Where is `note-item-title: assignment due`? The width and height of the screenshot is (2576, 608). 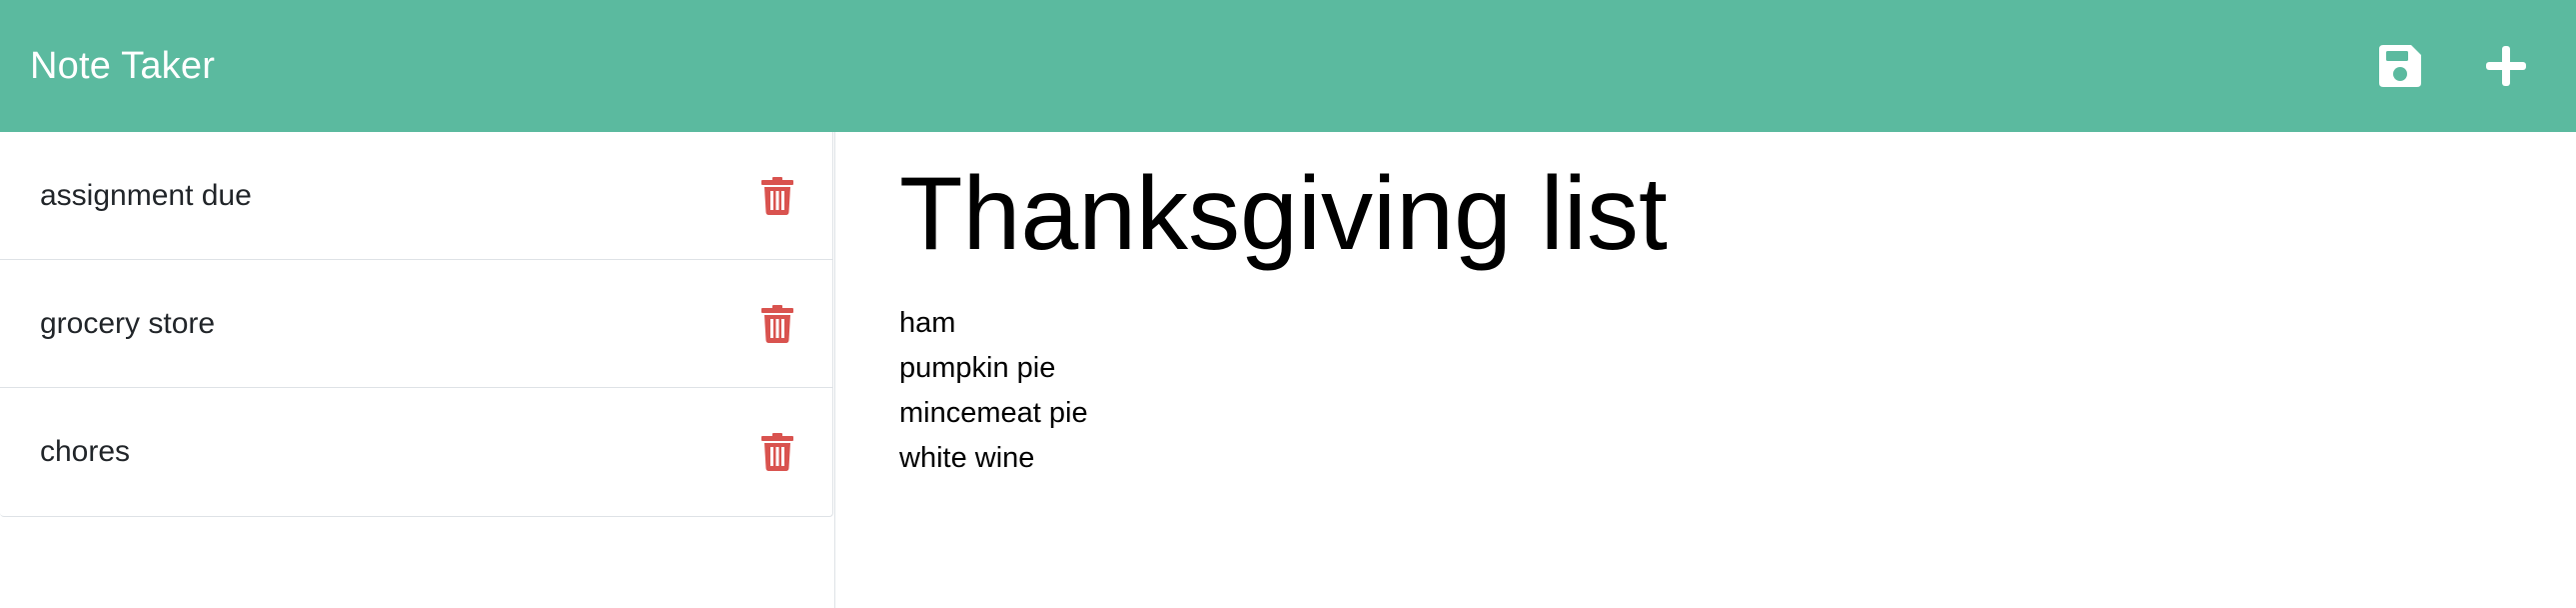
note-item-title: assignment due is located at coordinates (146, 195).